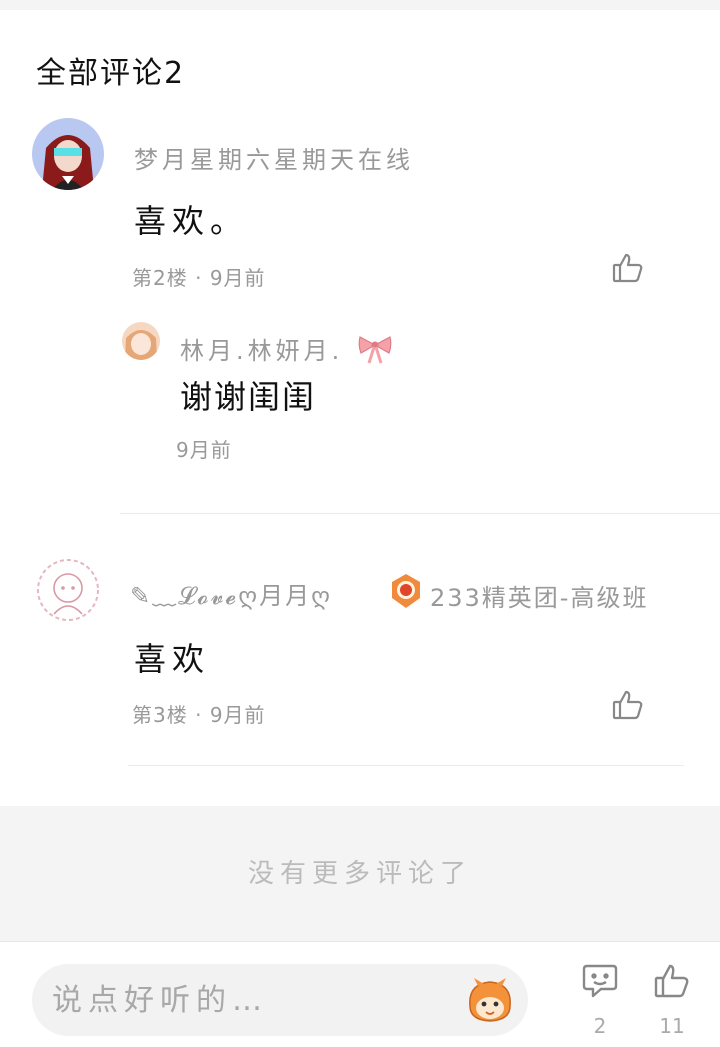 Image resolution: width=720 pixels, height=1047 pixels. I want to click on reply-avatar, so click(141, 341).